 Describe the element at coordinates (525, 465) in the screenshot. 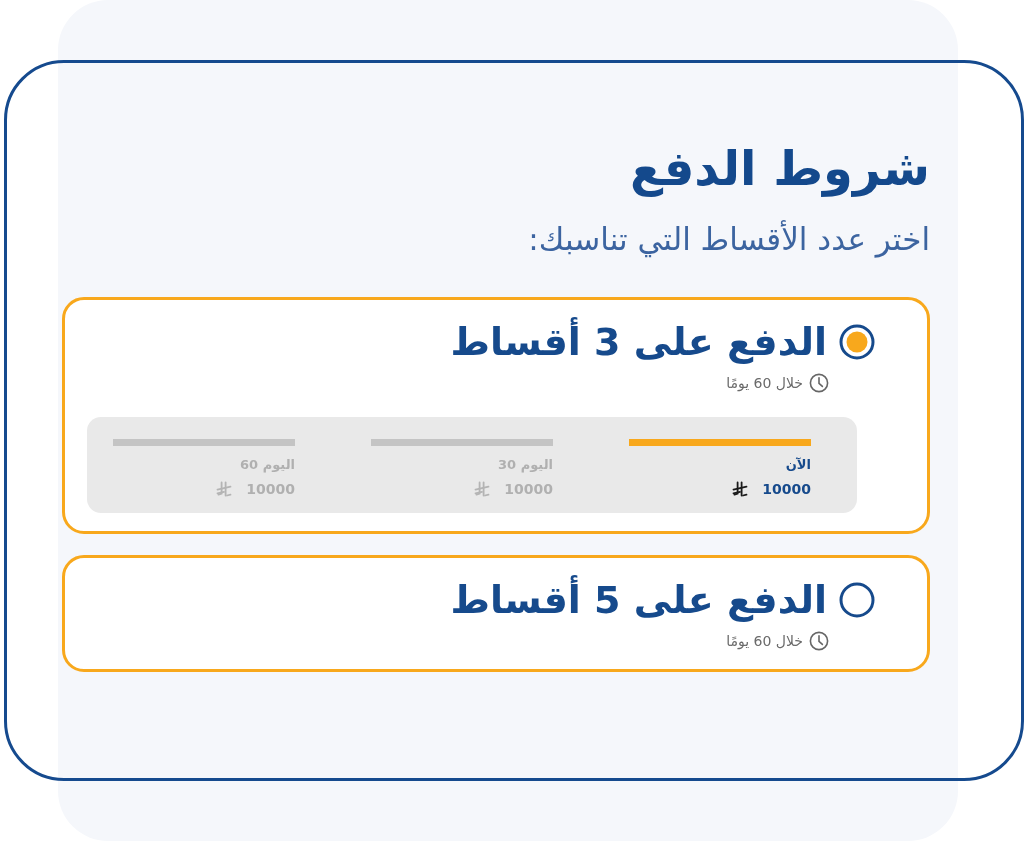

I see `installment-date: اليوم 30` at that location.